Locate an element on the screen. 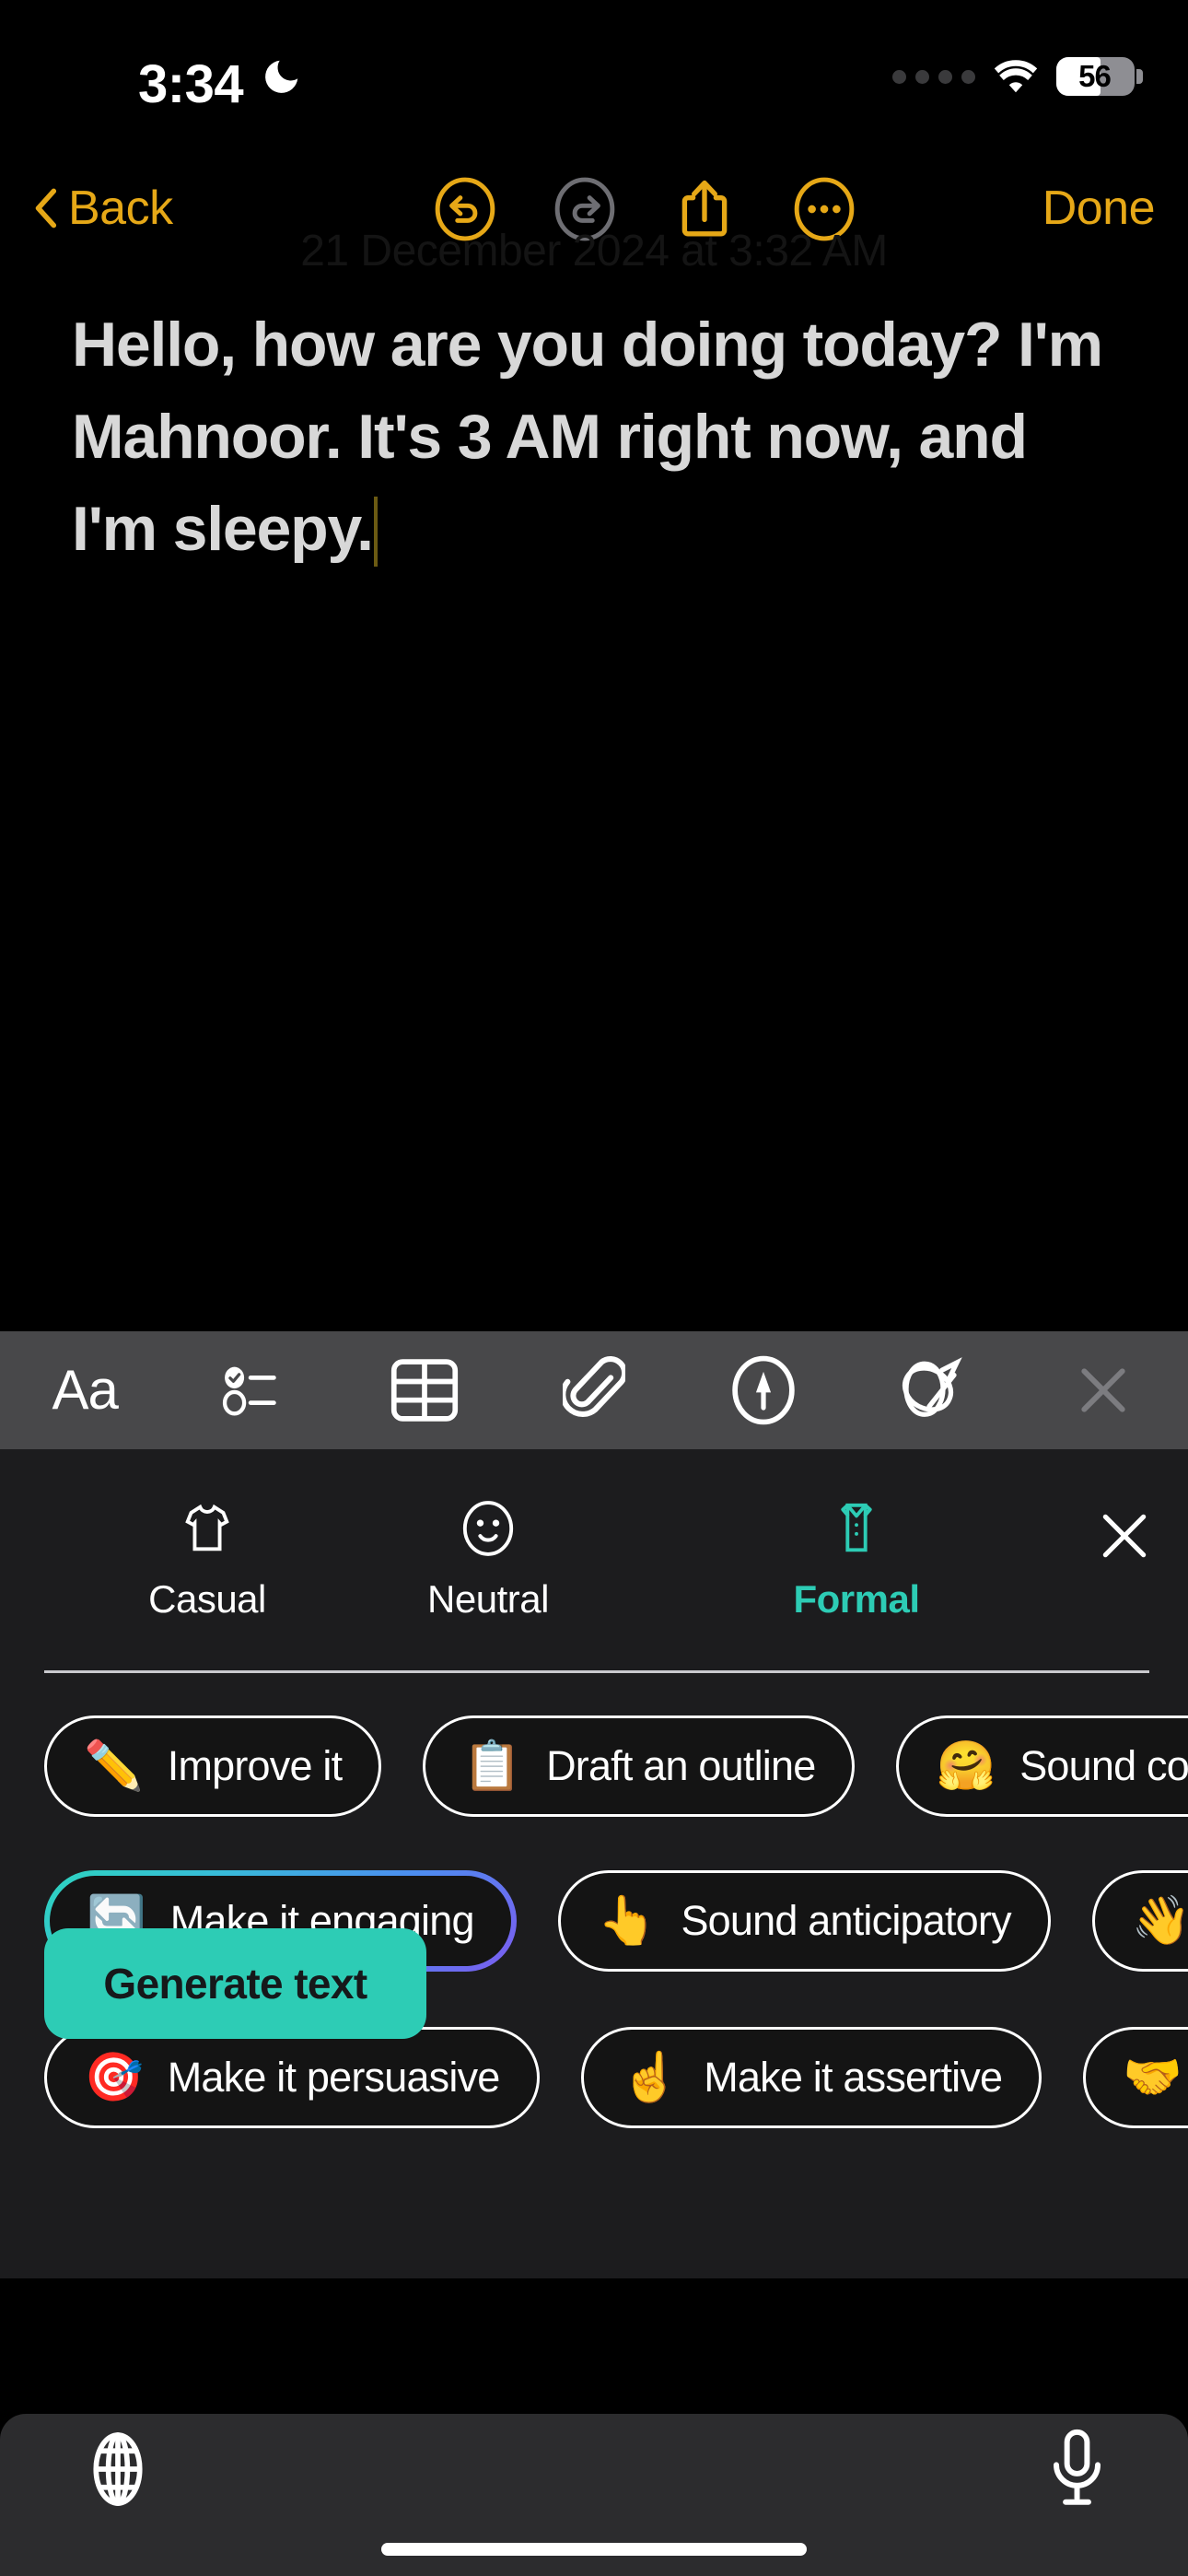  table-grid-icon is located at coordinates (424, 1390).